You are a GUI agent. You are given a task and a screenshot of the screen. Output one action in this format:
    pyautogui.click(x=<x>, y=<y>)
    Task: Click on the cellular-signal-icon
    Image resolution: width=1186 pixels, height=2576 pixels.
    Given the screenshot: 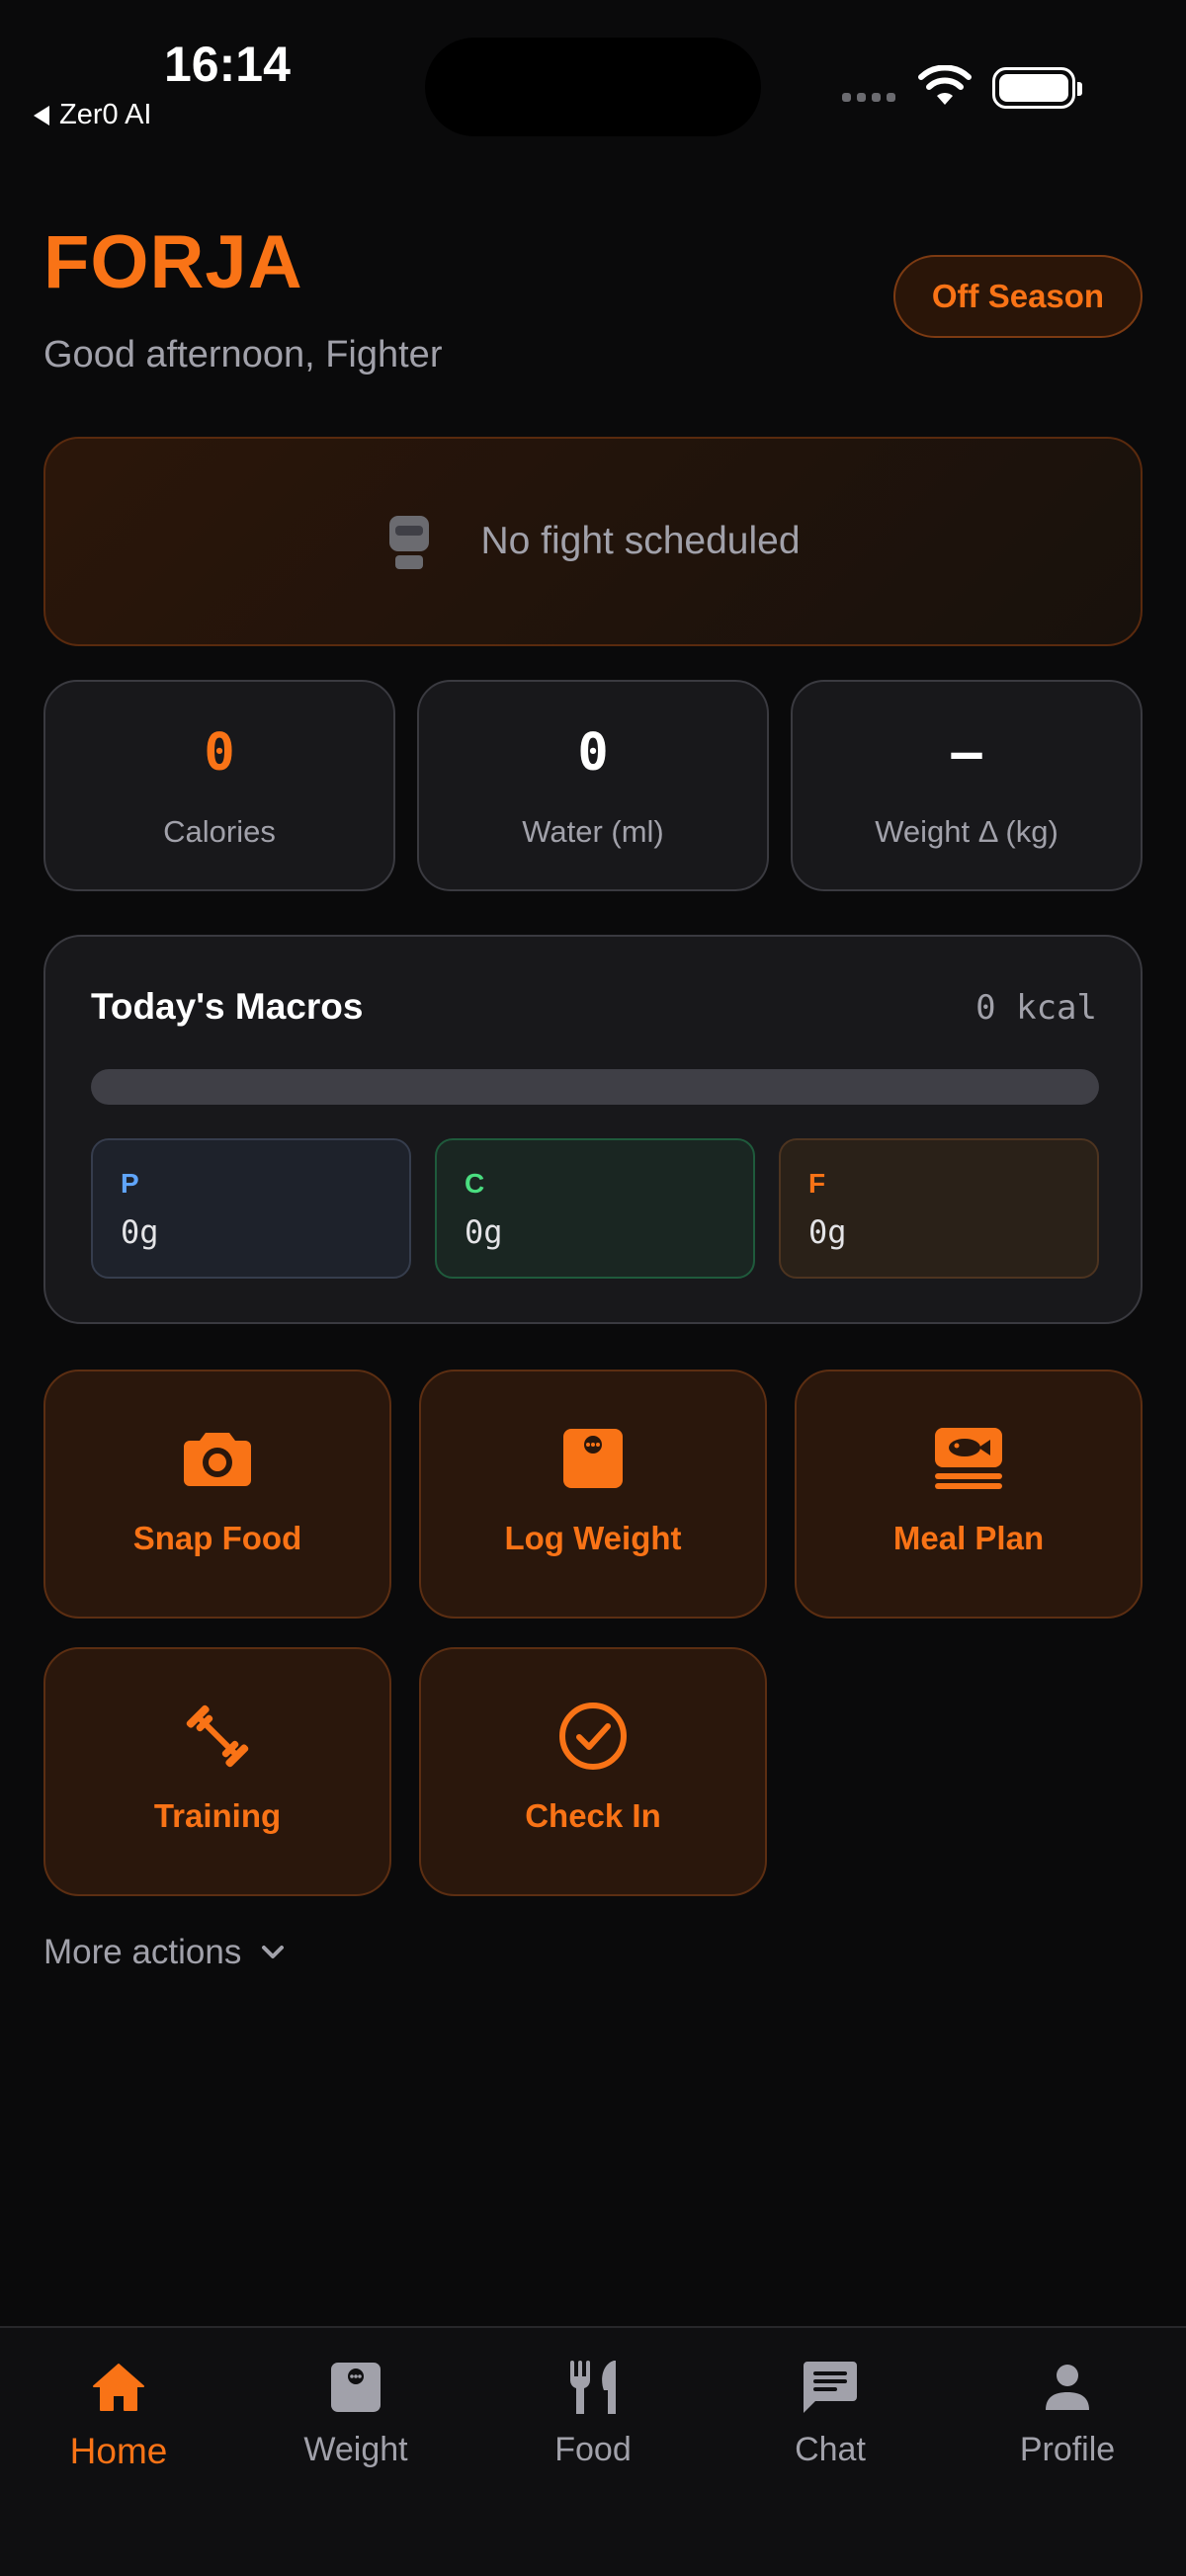 What is the action you would take?
    pyautogui.click(x=868, y=97)
    